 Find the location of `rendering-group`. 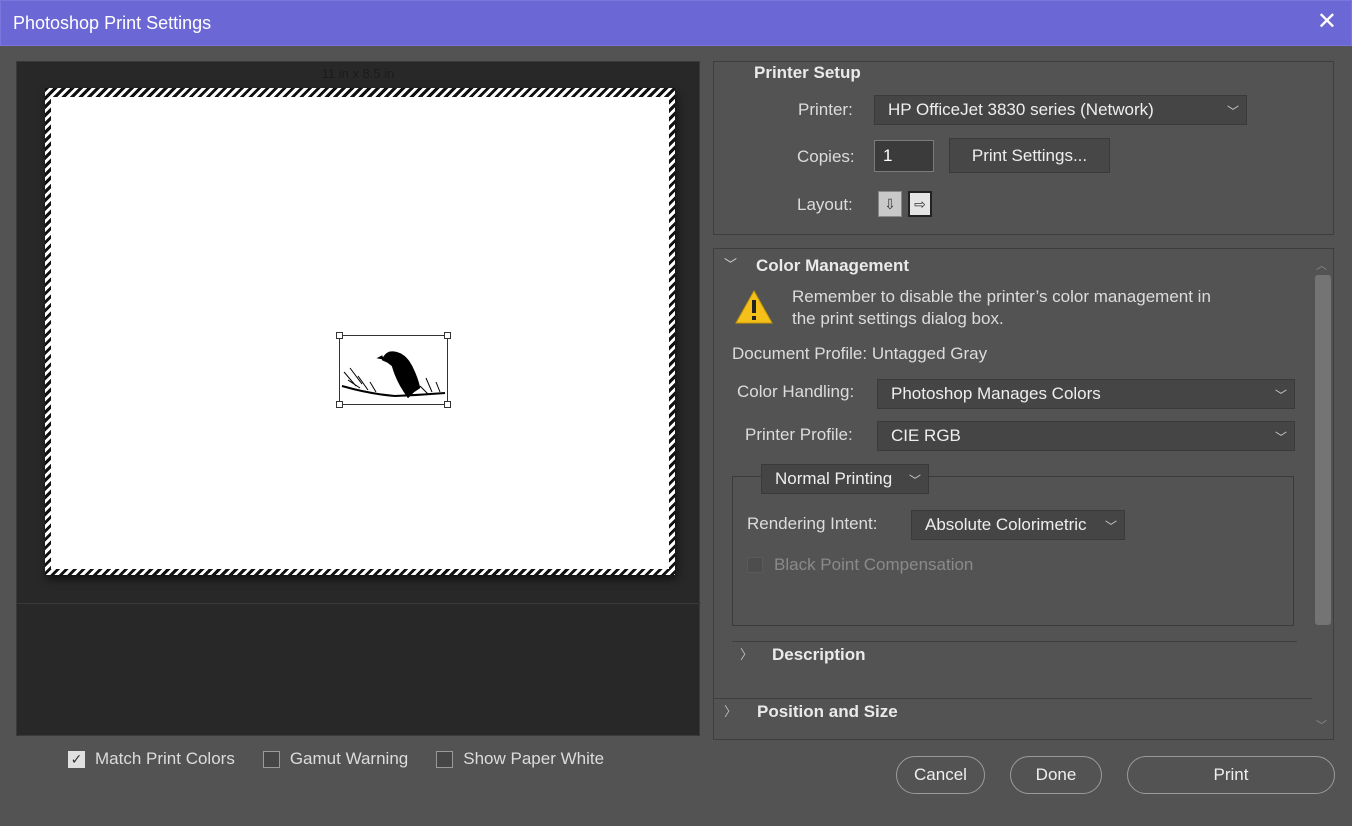

rendering-group is located at coordinates (1013, 551).